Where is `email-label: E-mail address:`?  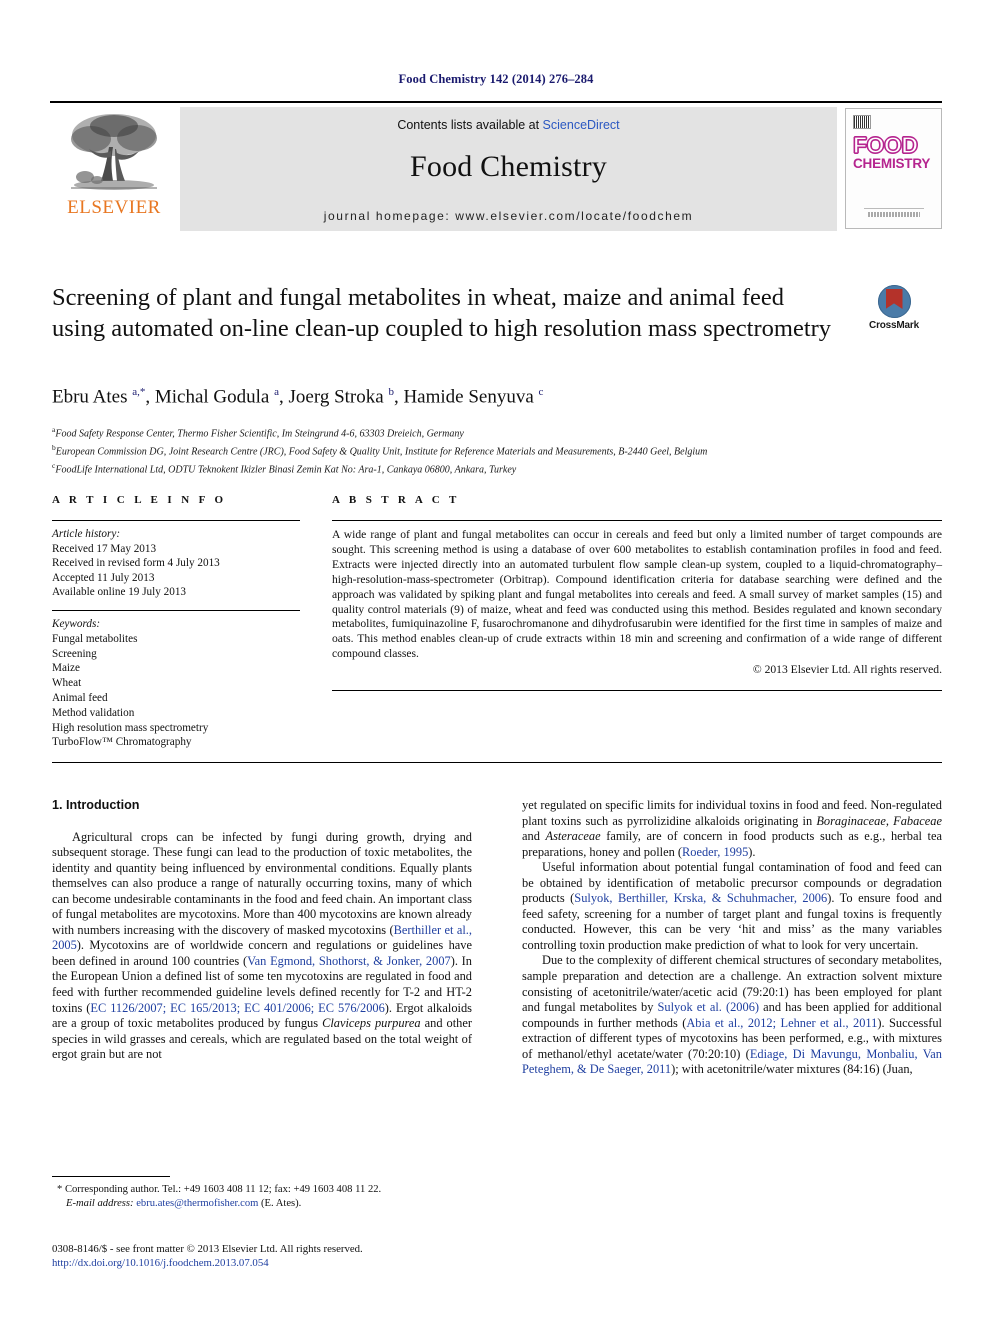
email-label: E-mail address: is located at coordinates (100, 1203).